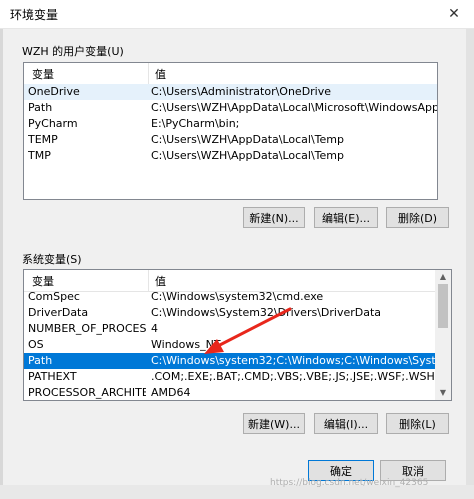  I want to click on system-delete-button: 删除(L), so click(417, 423).